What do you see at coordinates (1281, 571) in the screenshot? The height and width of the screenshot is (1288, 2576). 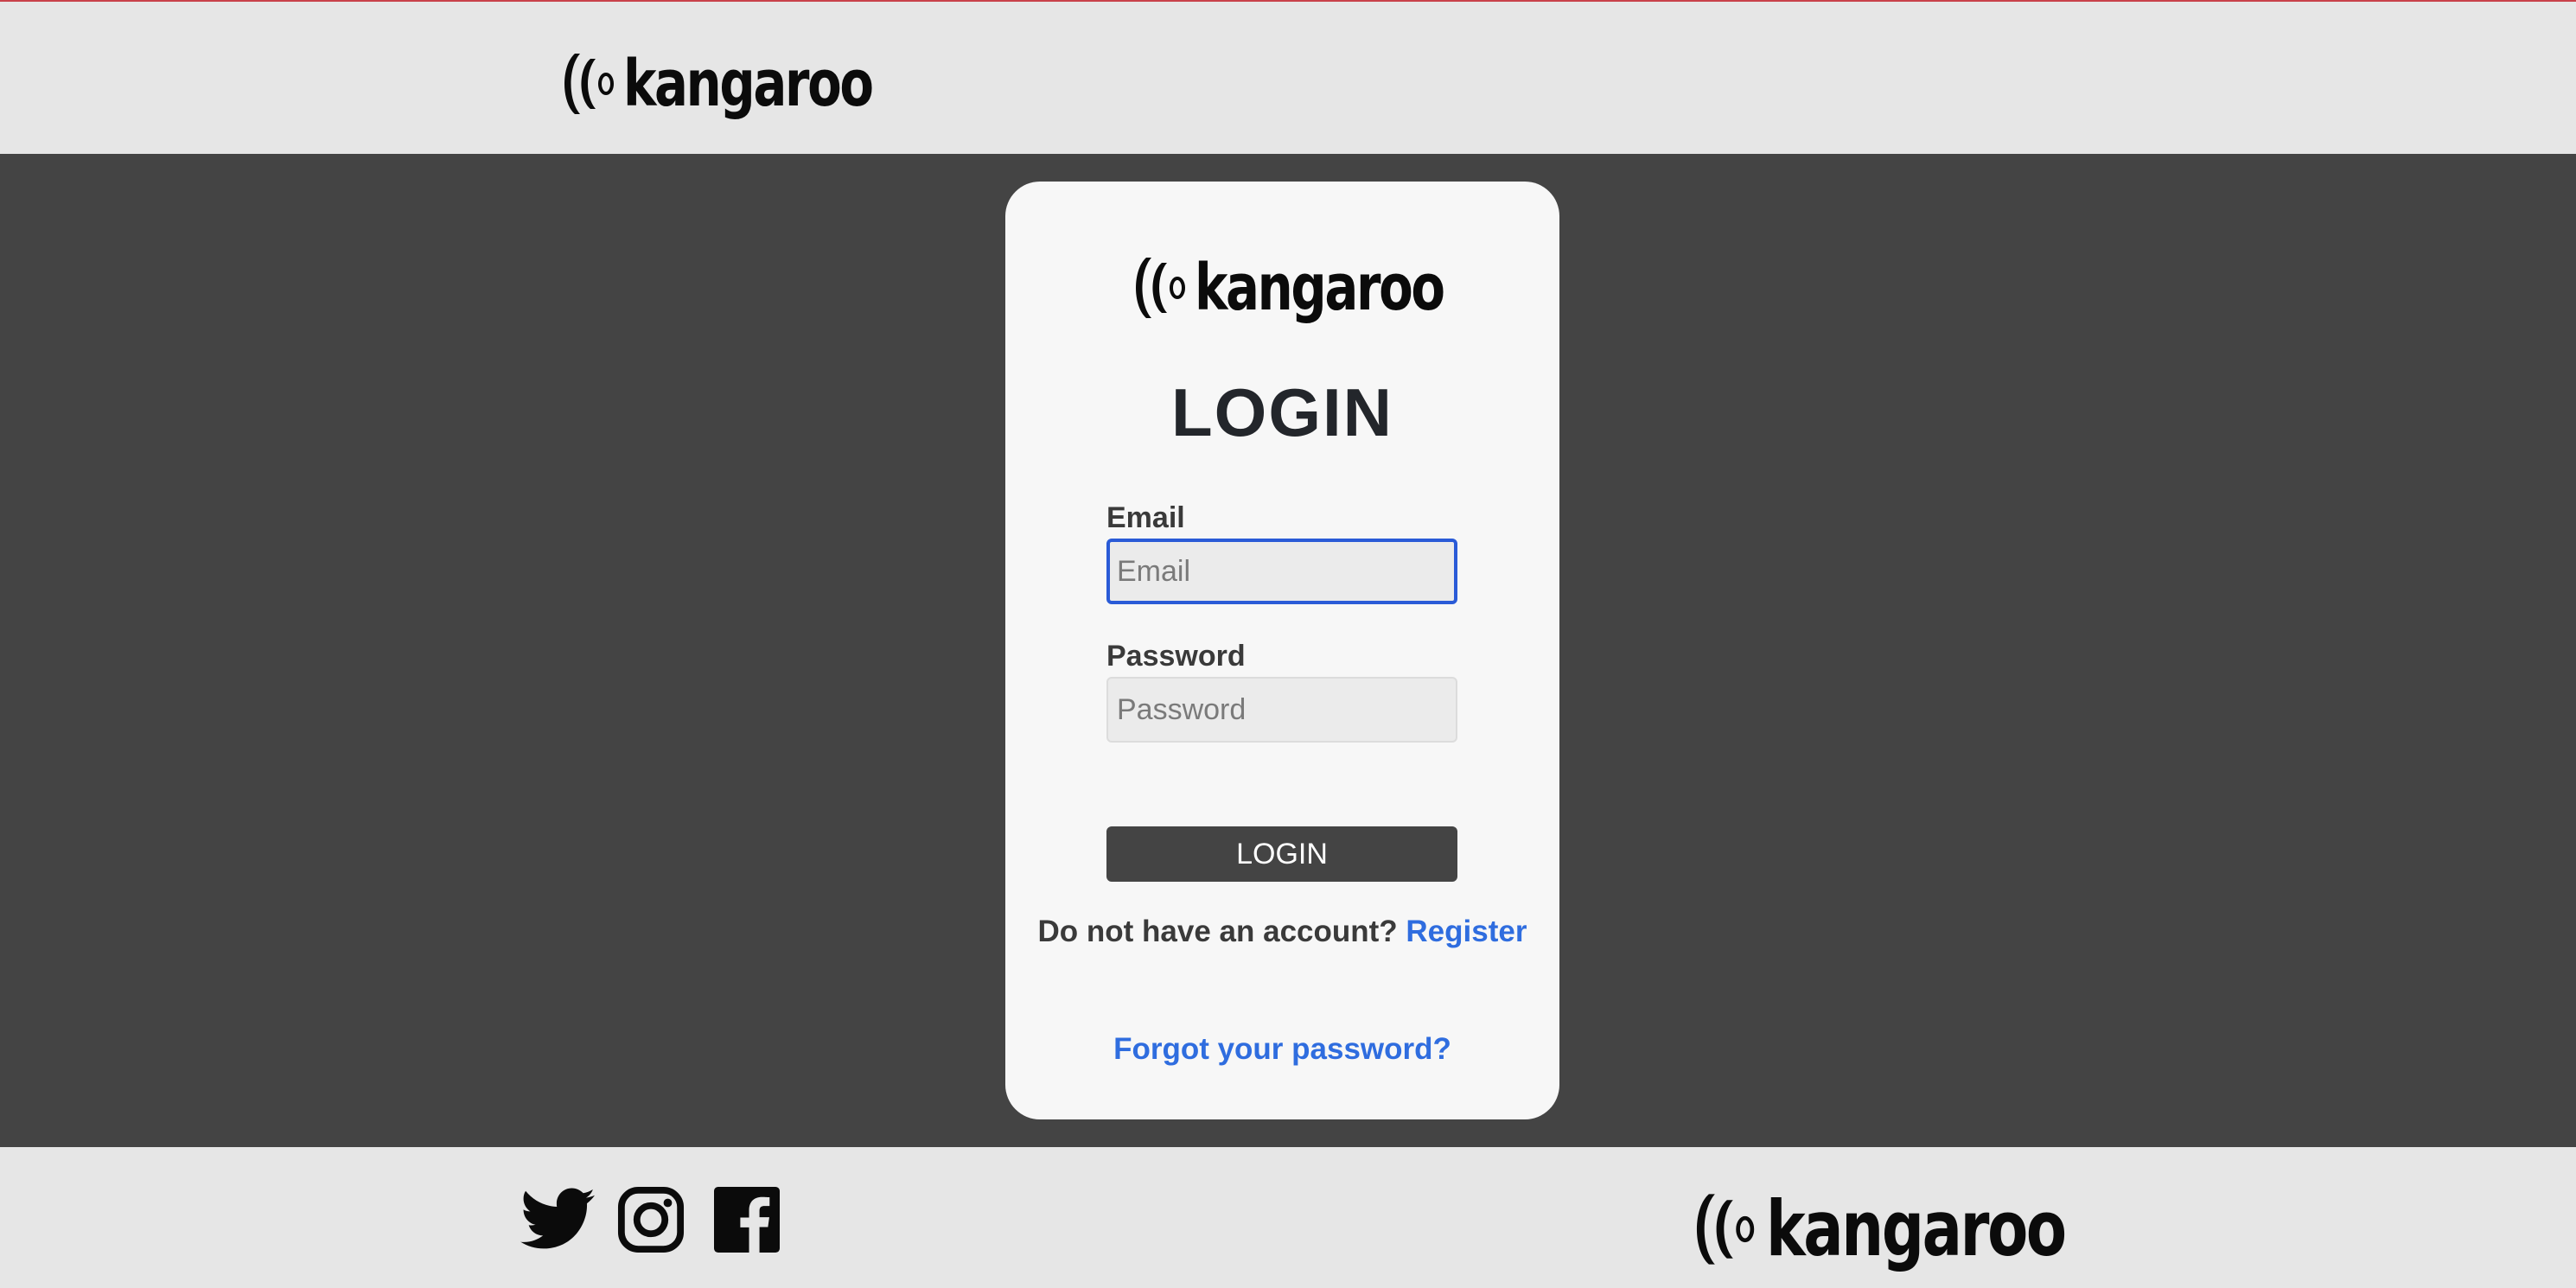 I see `email-field` at bounding box center [1281, 571].